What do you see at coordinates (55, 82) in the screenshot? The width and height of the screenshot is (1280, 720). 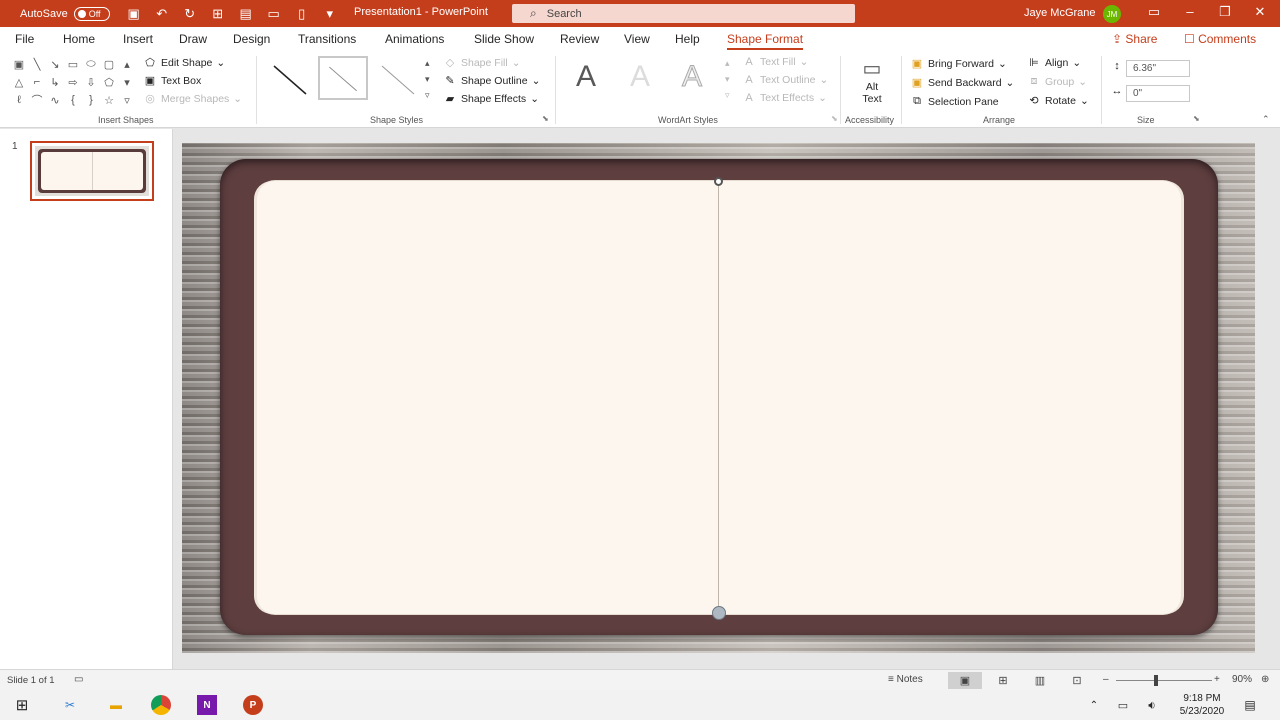 I see `elbow-arrow-icon: ↳` at bounding box center [55, 82].